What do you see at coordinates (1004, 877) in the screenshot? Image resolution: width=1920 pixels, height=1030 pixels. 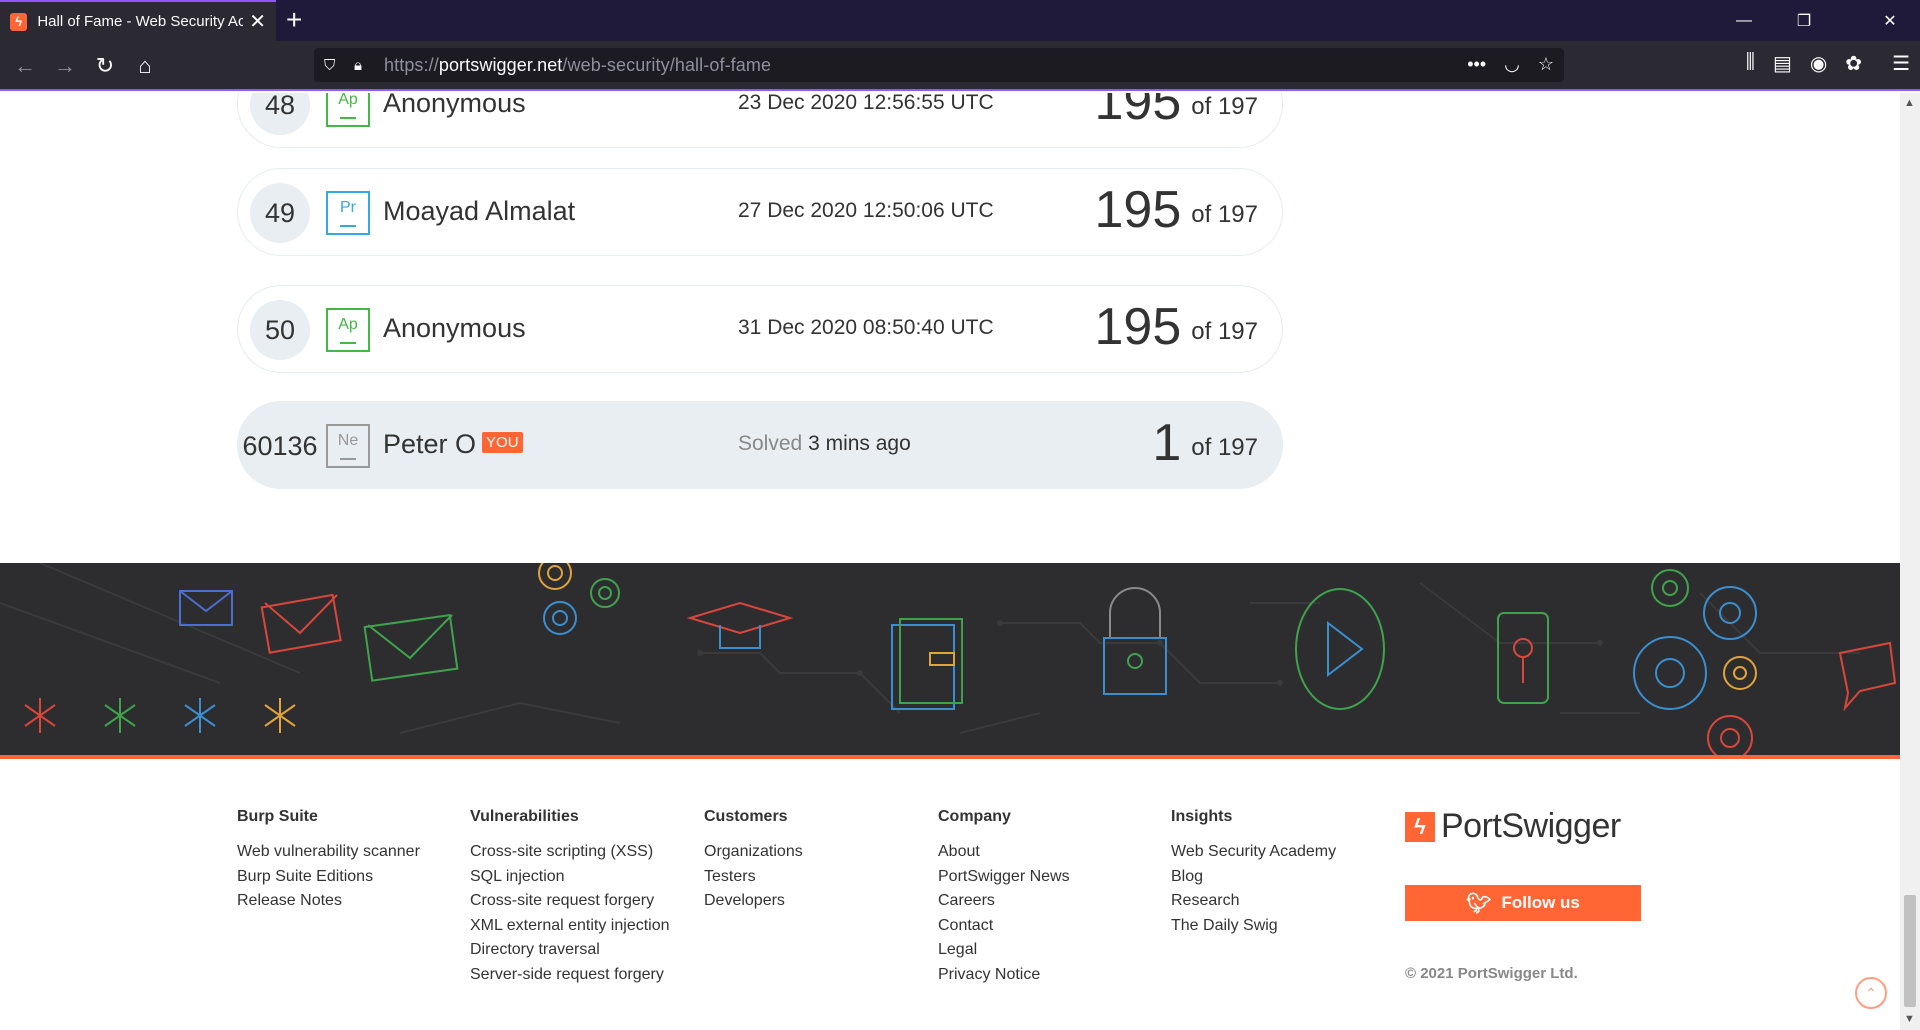 I see `footer-link: PortSwigger News` at bounding box center [1004, 877].